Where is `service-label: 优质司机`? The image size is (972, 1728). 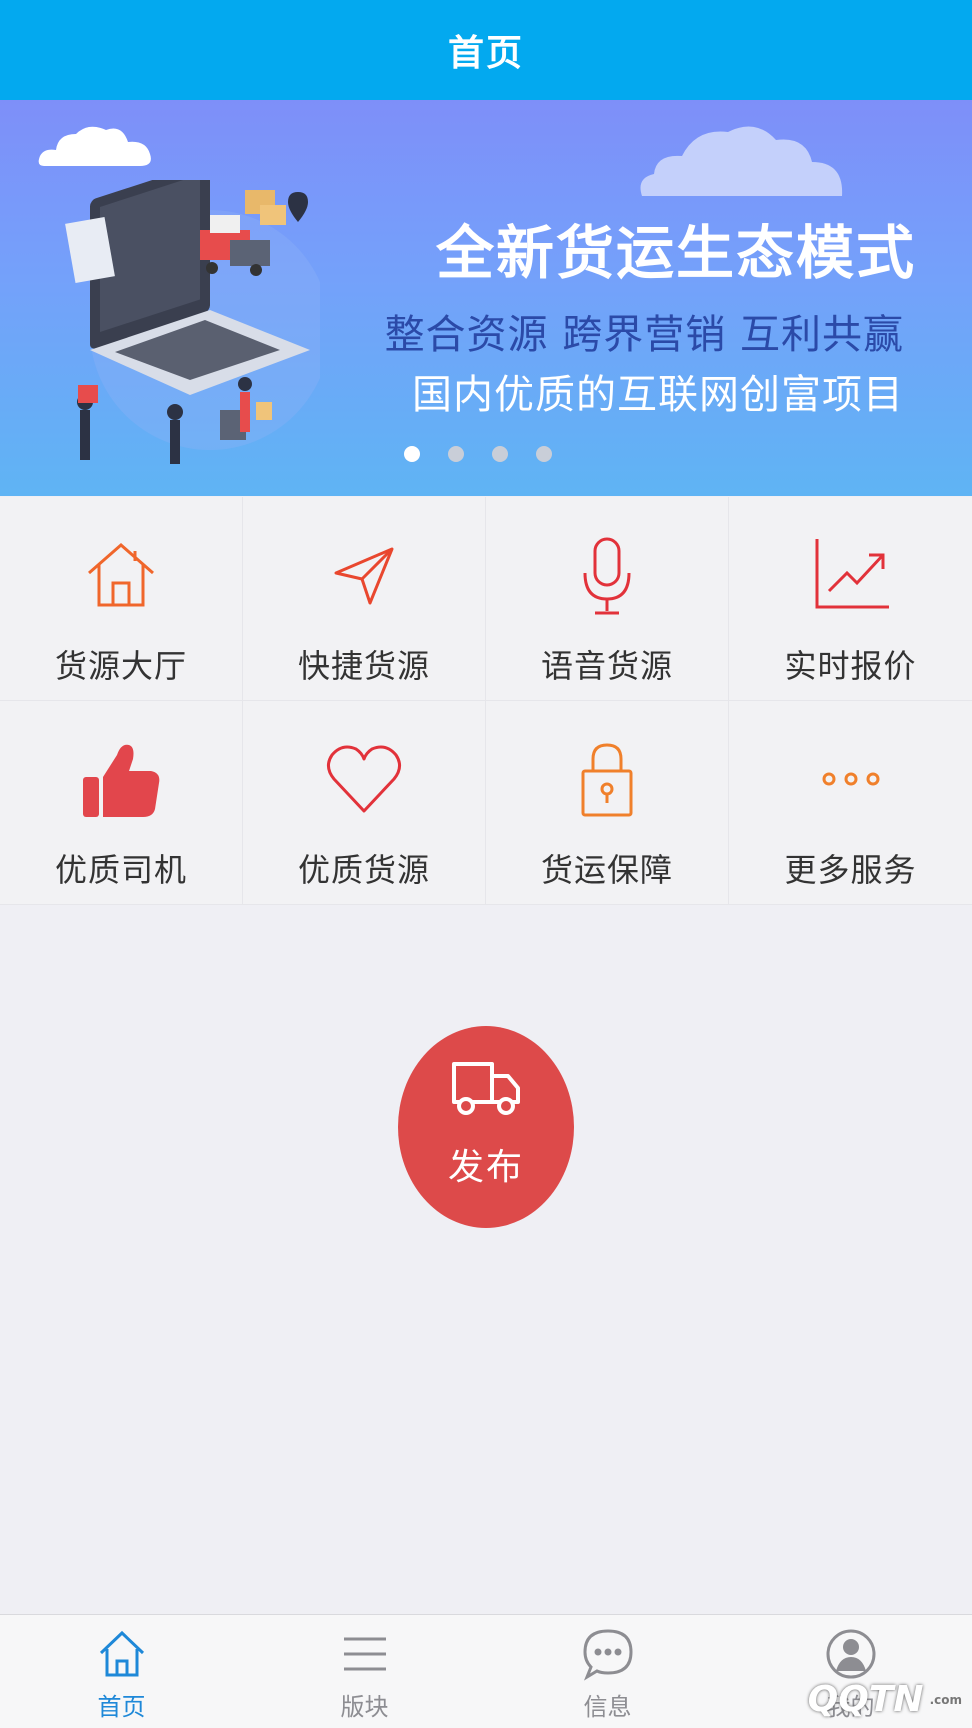 service-label: 优质司机 is located at coordinates (120, 870).